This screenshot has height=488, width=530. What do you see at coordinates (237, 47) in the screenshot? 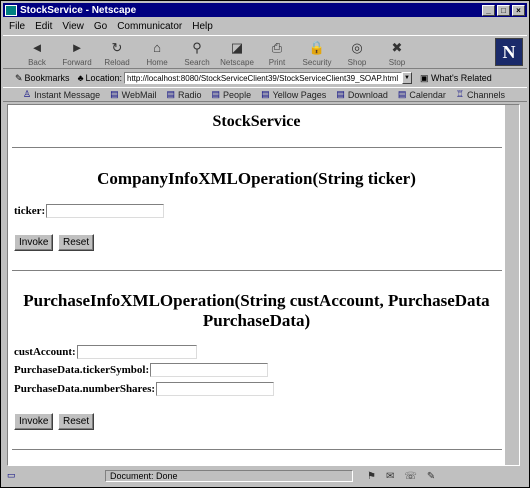
I see `netscape-icon: ◪` at bounding box center [237, 47].